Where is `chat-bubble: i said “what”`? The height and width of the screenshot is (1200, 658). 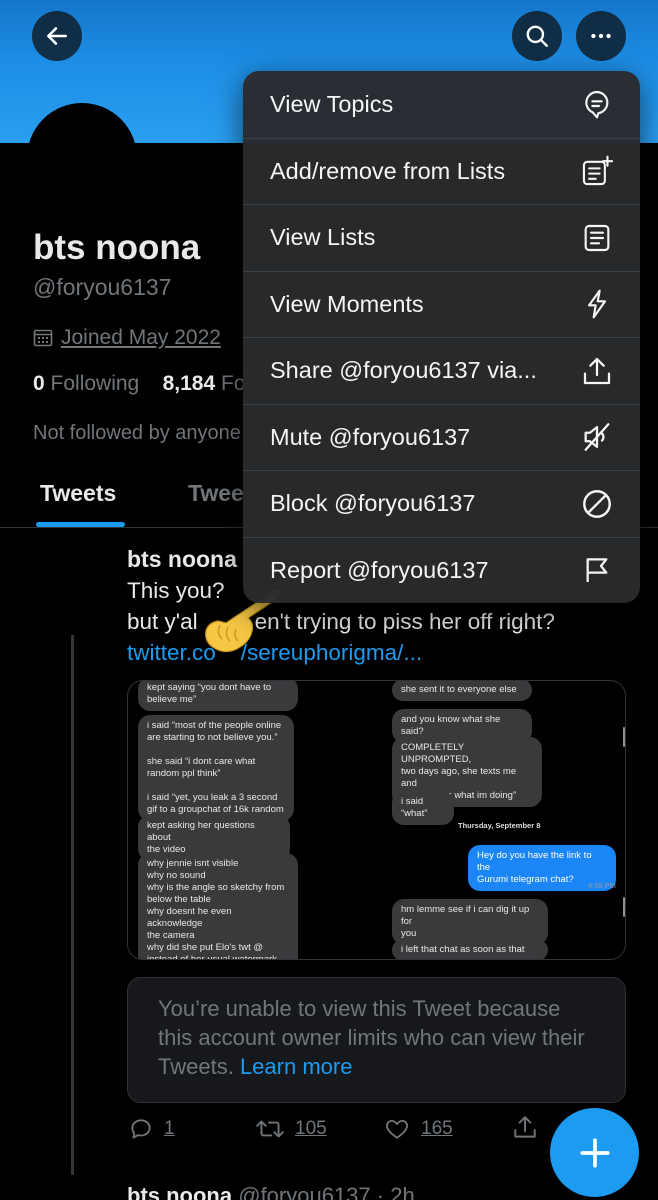
chat-bubble: i said “what” is located at coordinates (423, 808).